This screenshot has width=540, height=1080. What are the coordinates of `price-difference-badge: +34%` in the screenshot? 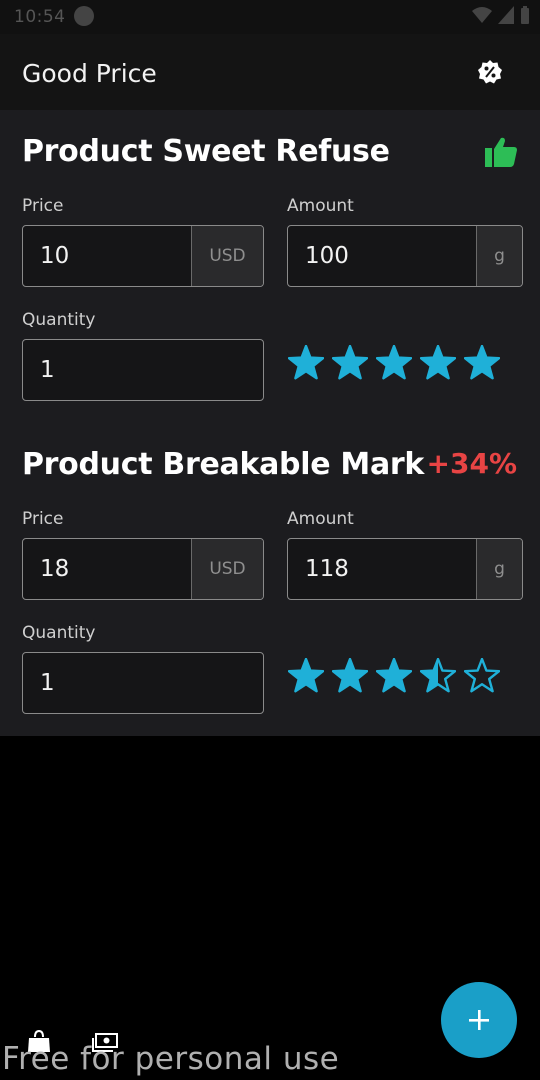 It's located at (471, 463).